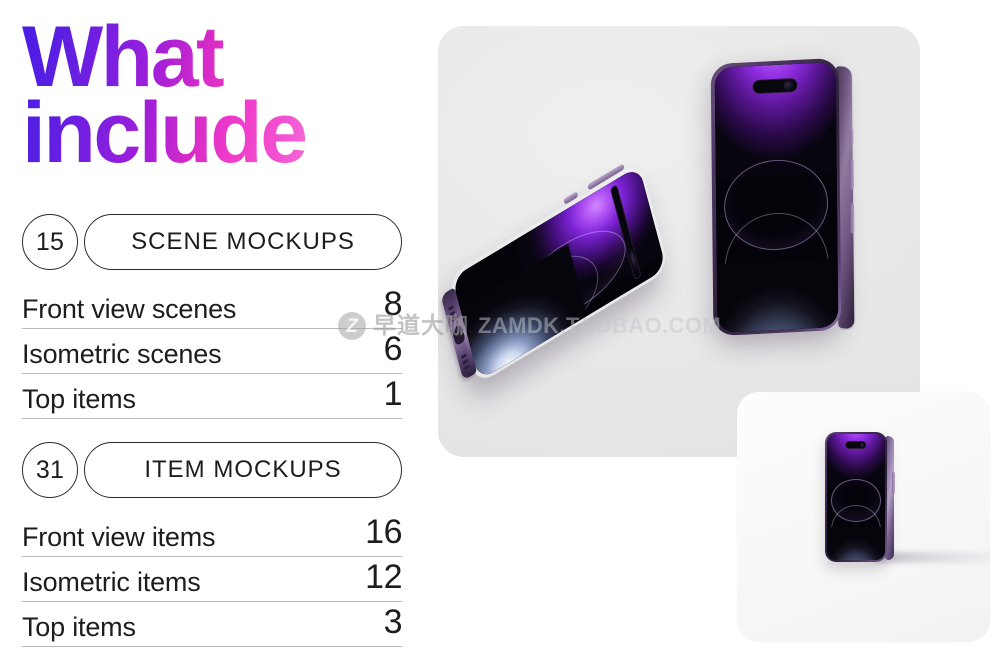 Image resolution: width=1000 pixels, height=667 pixels. I want to click on row-value: 1, so click(393, 394).